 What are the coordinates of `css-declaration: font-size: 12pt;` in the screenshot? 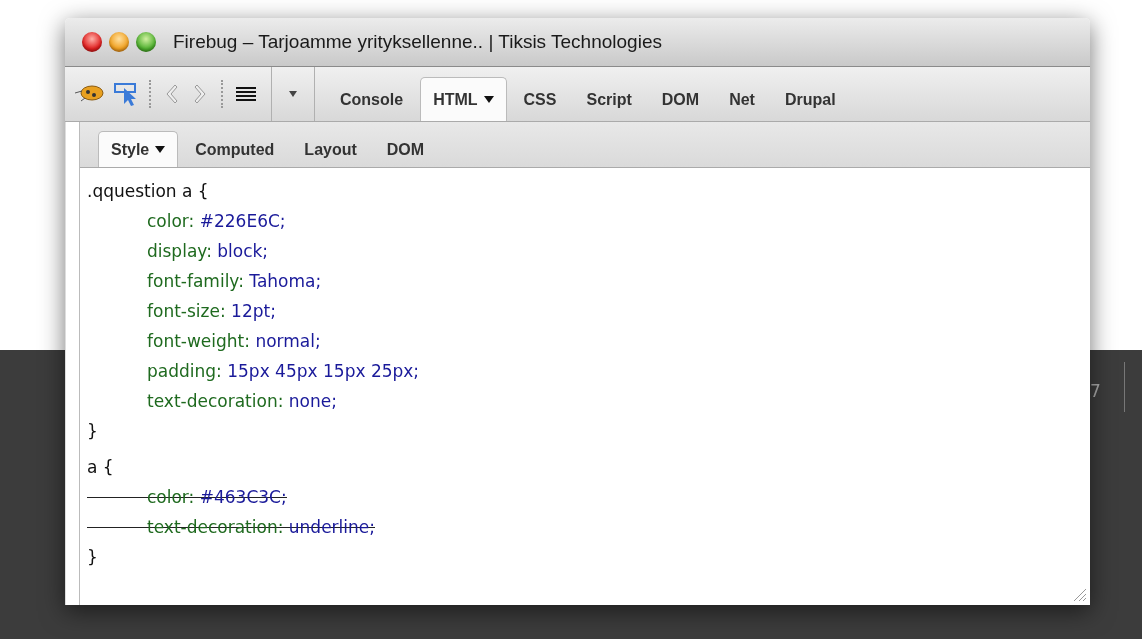 It's located at (211, 311).